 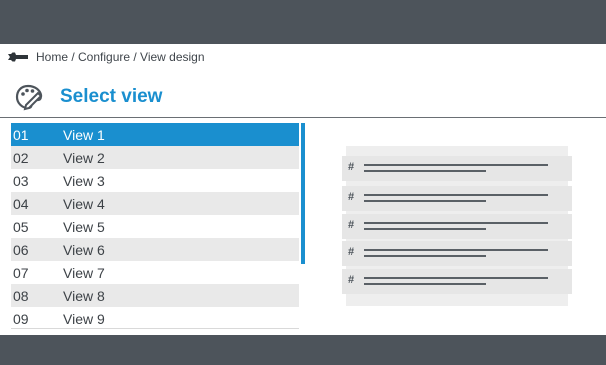 I want to click on view-item-5: 05 View 5, so click(x=155, y=226).